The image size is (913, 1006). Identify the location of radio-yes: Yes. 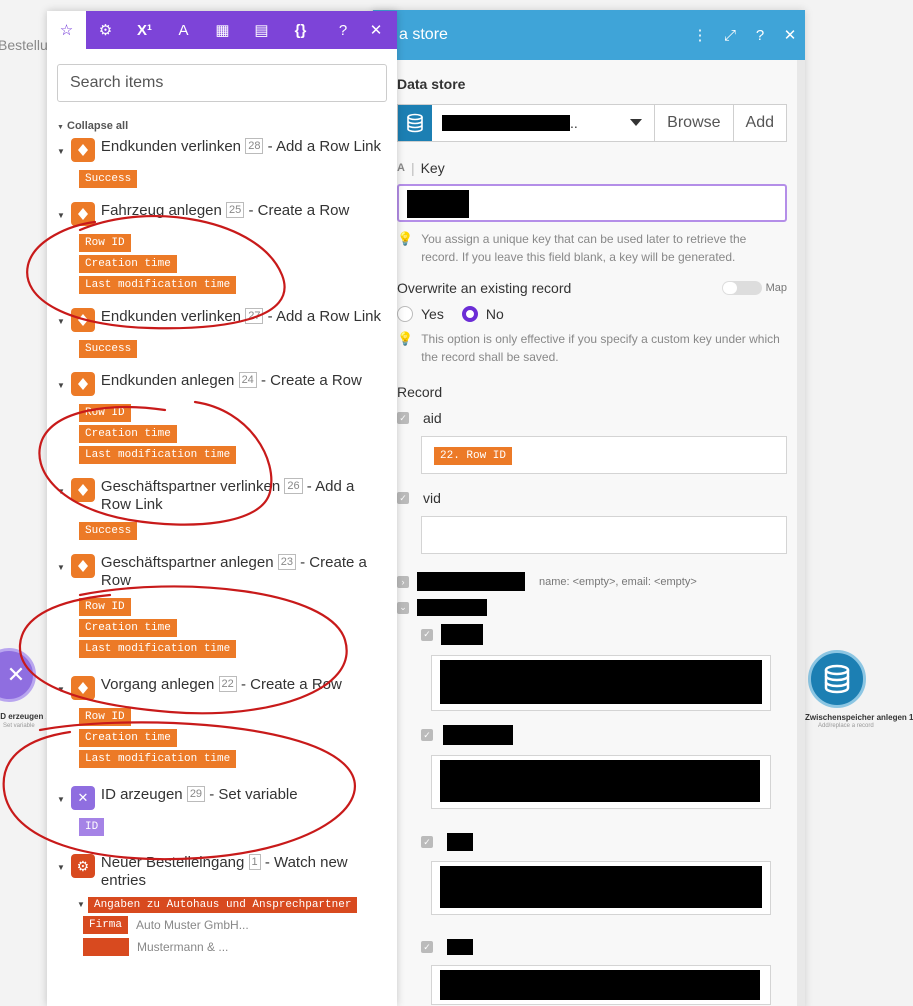
(420, 314).